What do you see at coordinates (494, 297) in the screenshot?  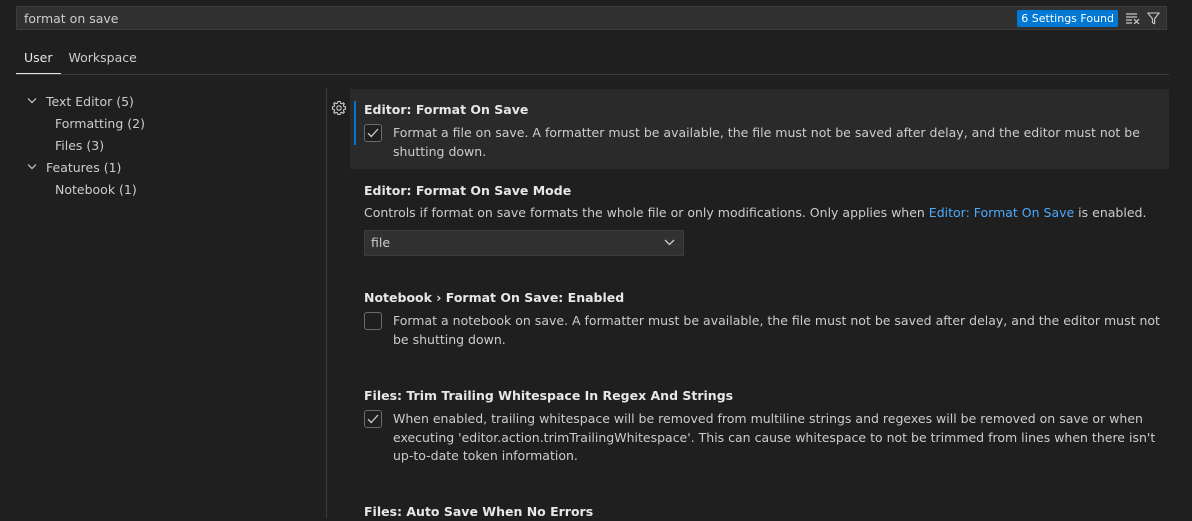 I see `setting-title: Notebook › Format On Save: Enabled` at bounding box center [494, 297].